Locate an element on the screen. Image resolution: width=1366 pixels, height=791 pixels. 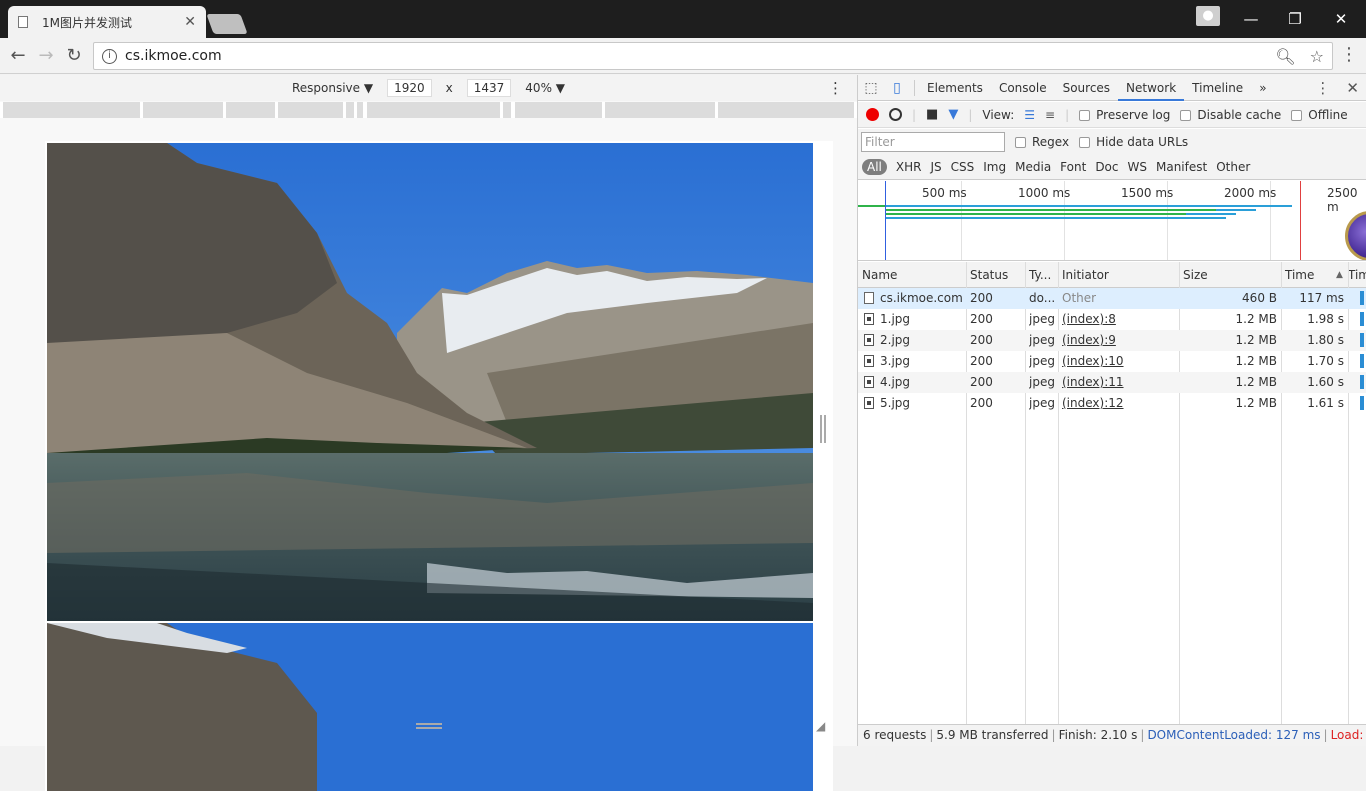
col-timeline: Tim is located at coordinates (1357, 275).